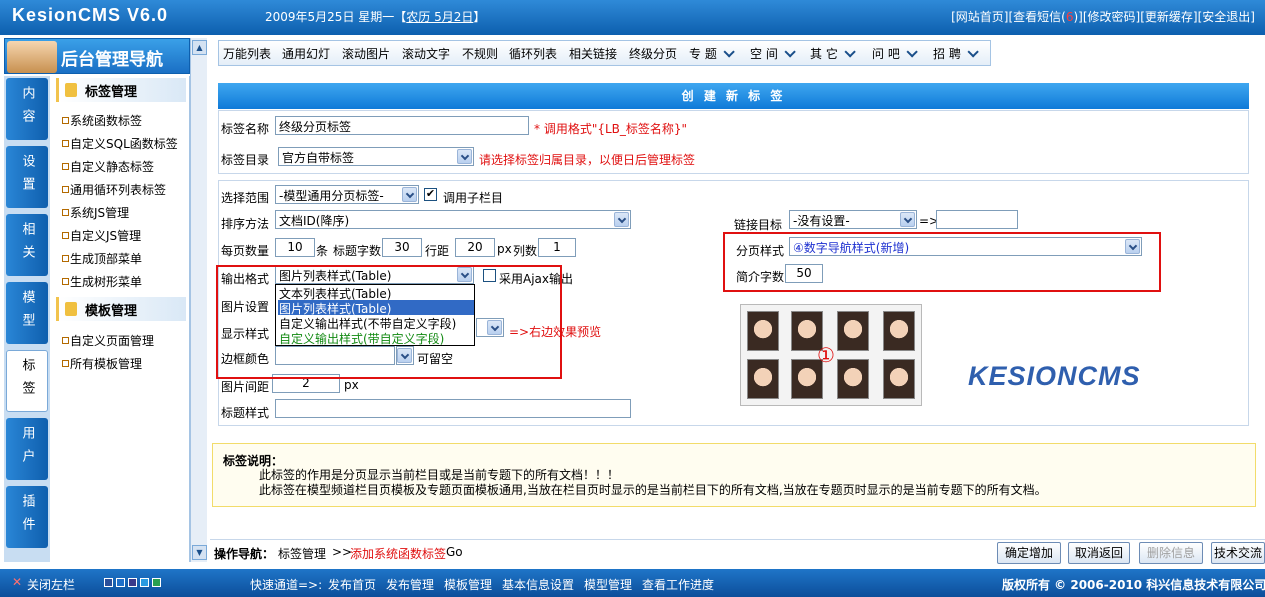 The image size is (1265, 597). Describe the element at coordinates (593, 53) in the screenshot. I see `tab-related-links: 相关链接` at that location.